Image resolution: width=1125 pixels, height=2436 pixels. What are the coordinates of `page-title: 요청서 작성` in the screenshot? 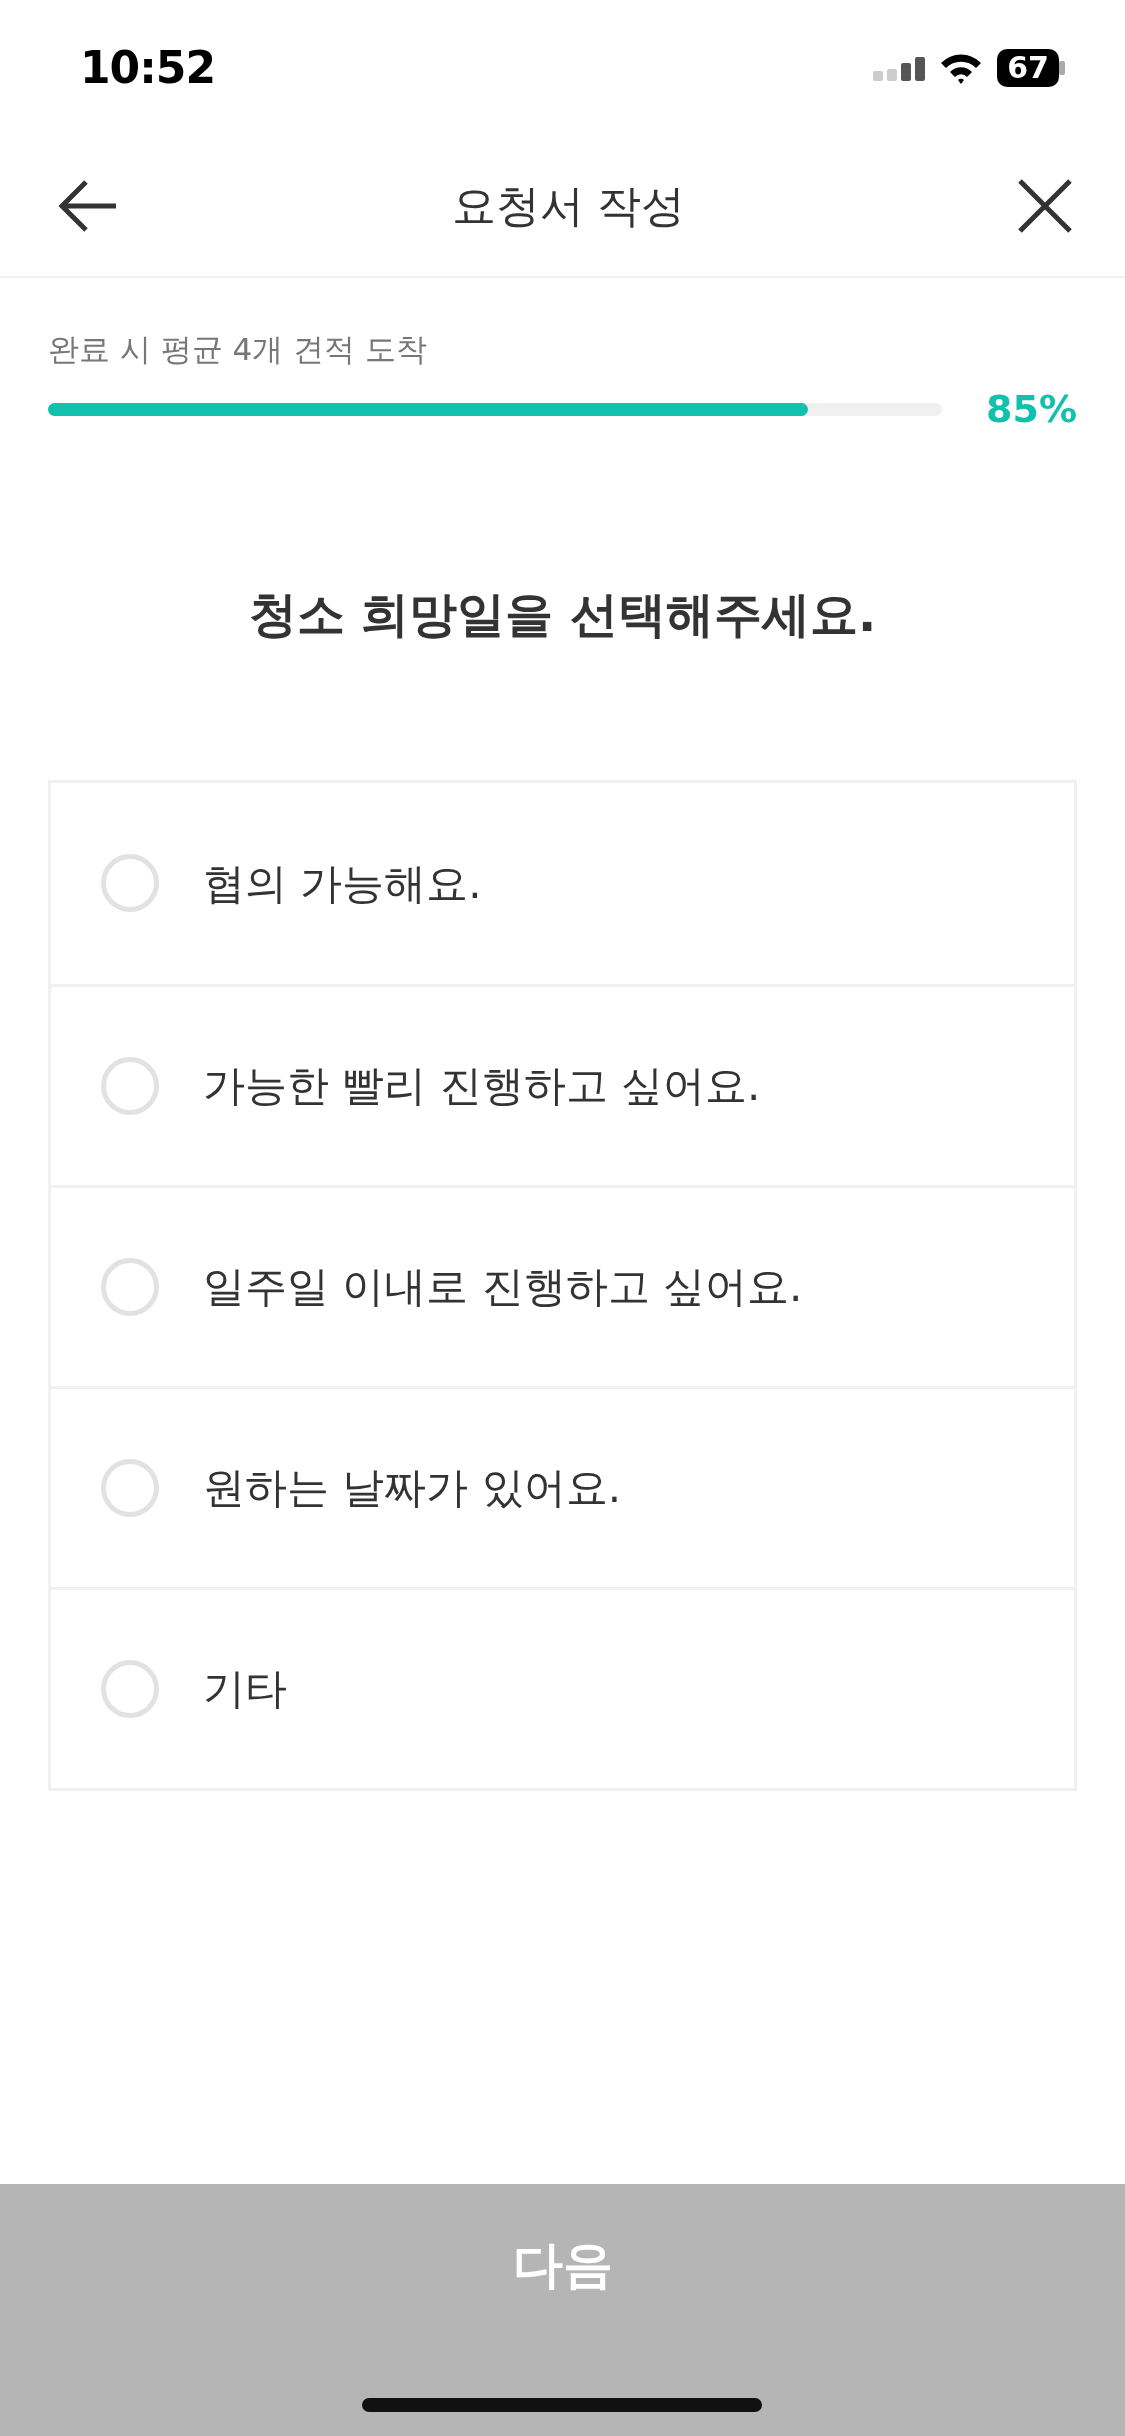 It's located at (568, 205).